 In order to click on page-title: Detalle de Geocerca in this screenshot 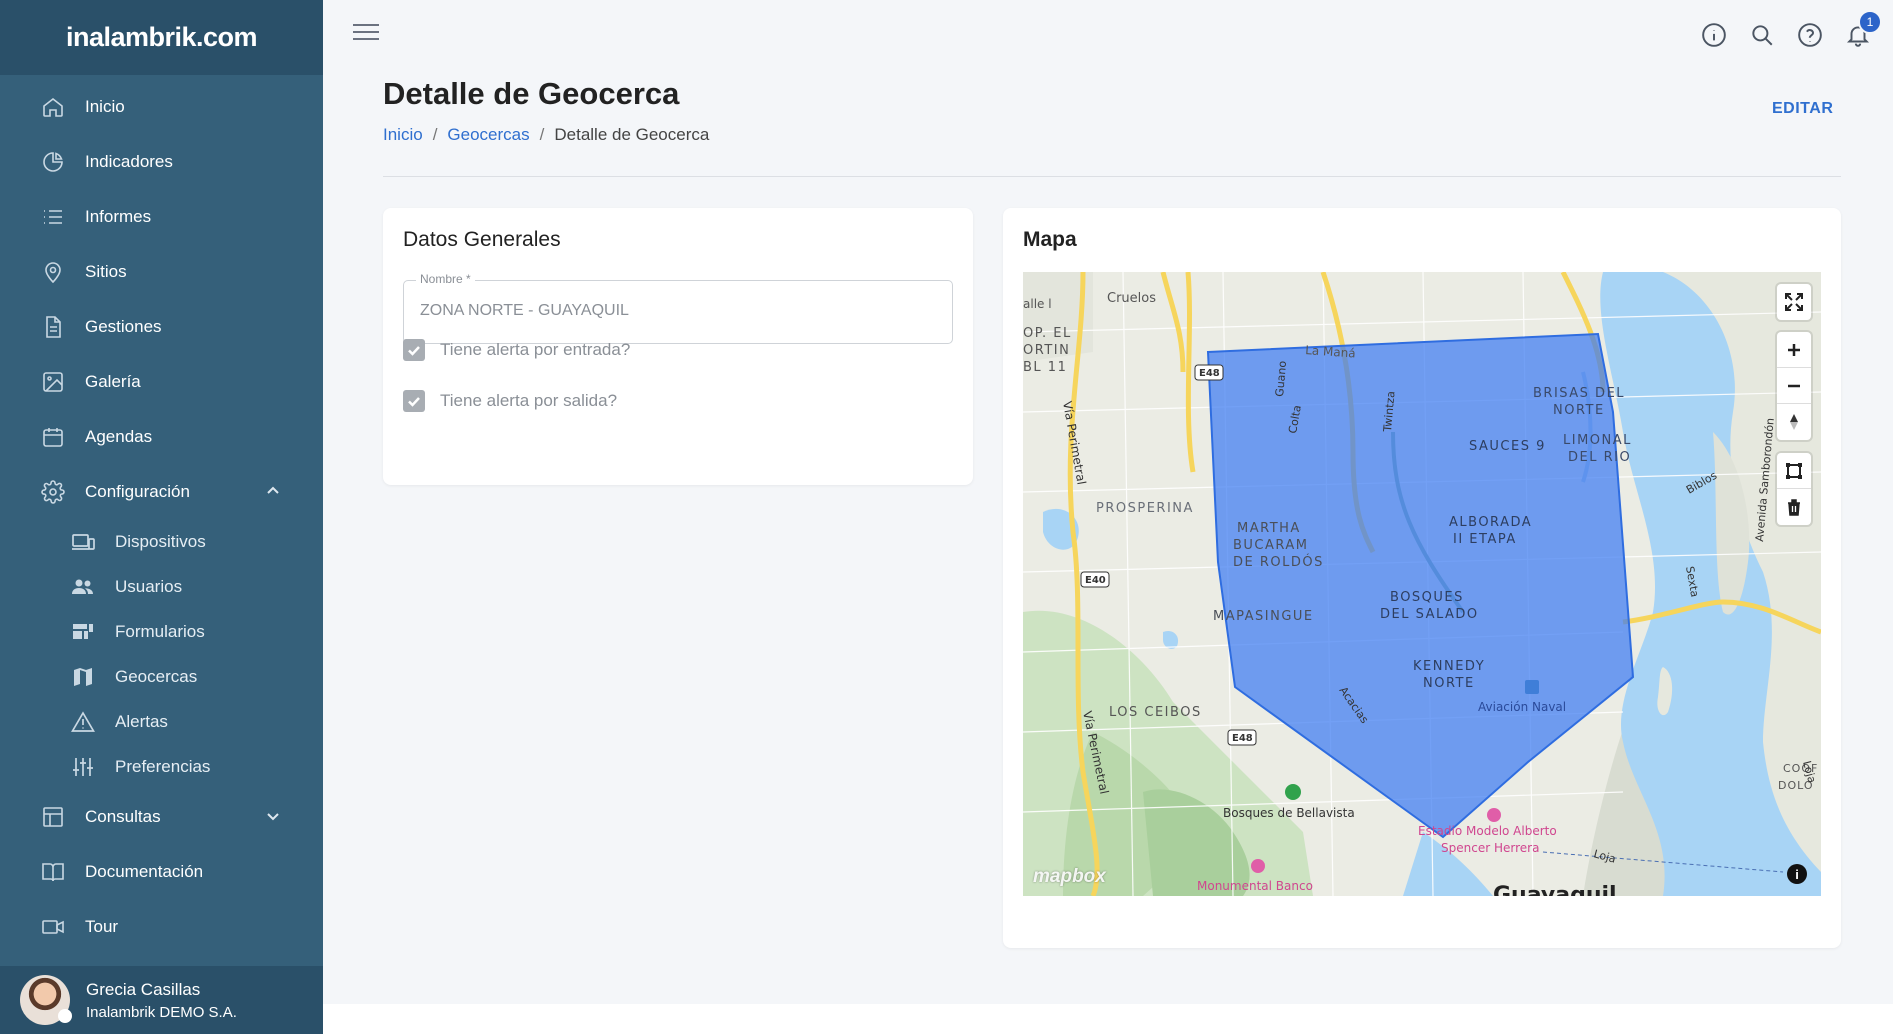, I will do `click(531, 93)`.